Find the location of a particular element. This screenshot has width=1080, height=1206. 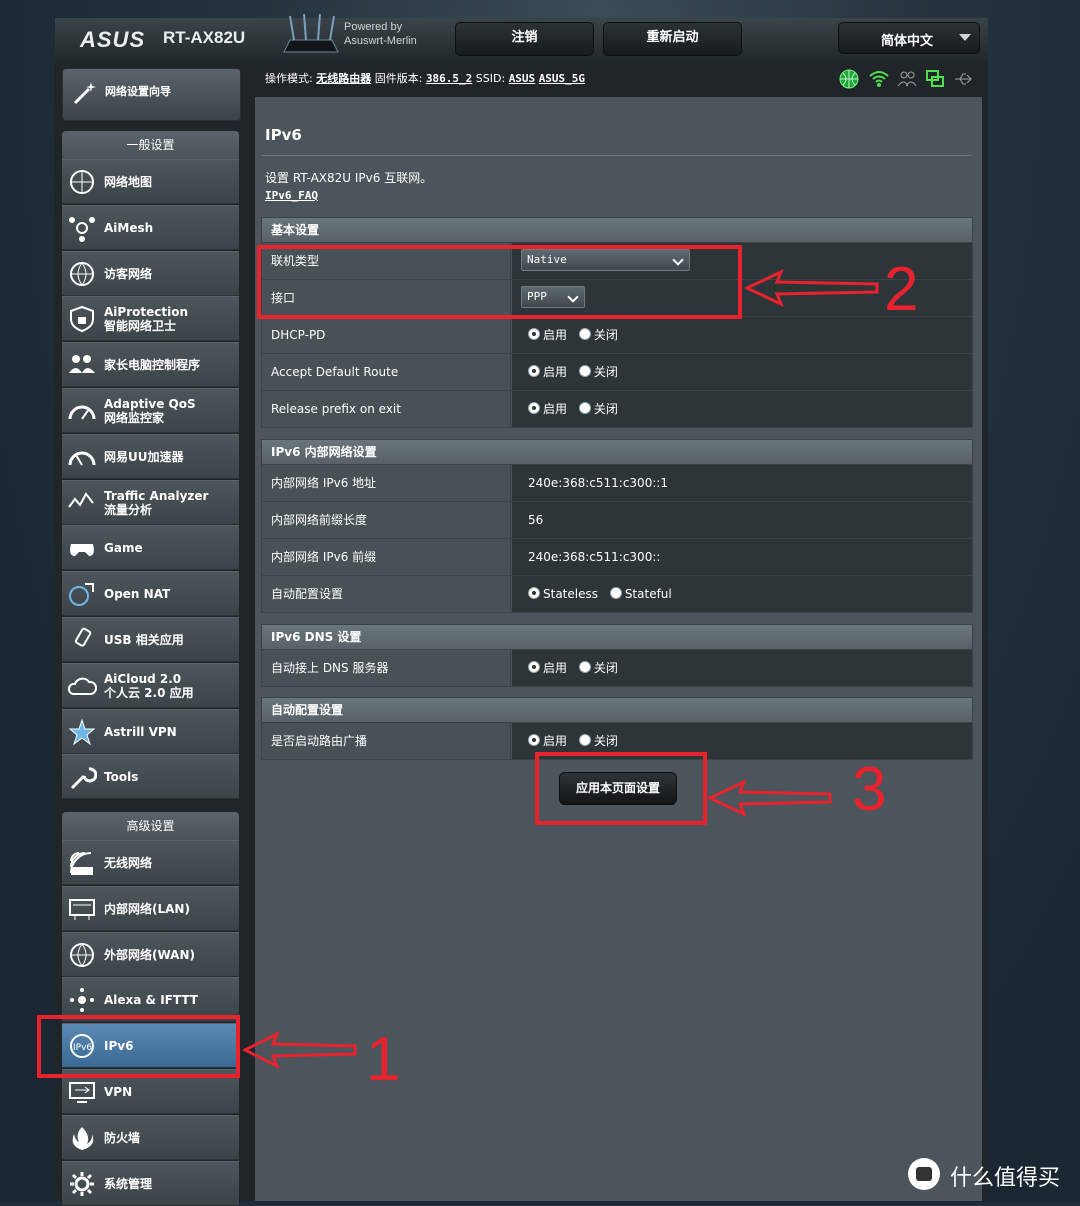

setup-wizard-label: 网络设置向导 is located at coordinates (138, 91).